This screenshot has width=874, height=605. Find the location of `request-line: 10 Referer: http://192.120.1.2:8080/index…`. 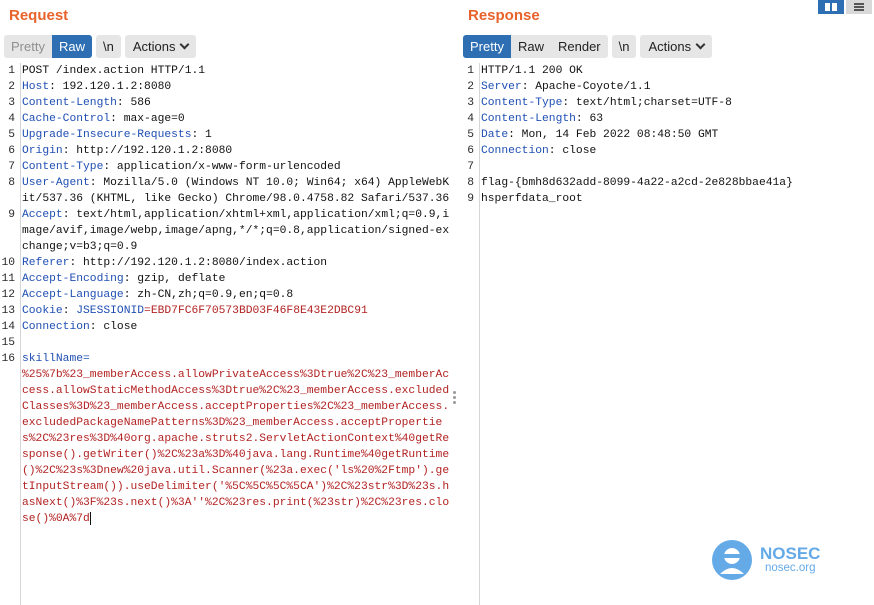

request-line: 10 Referer: http://192.120.1.2:8080/index… is located at coordinates (226, 263).